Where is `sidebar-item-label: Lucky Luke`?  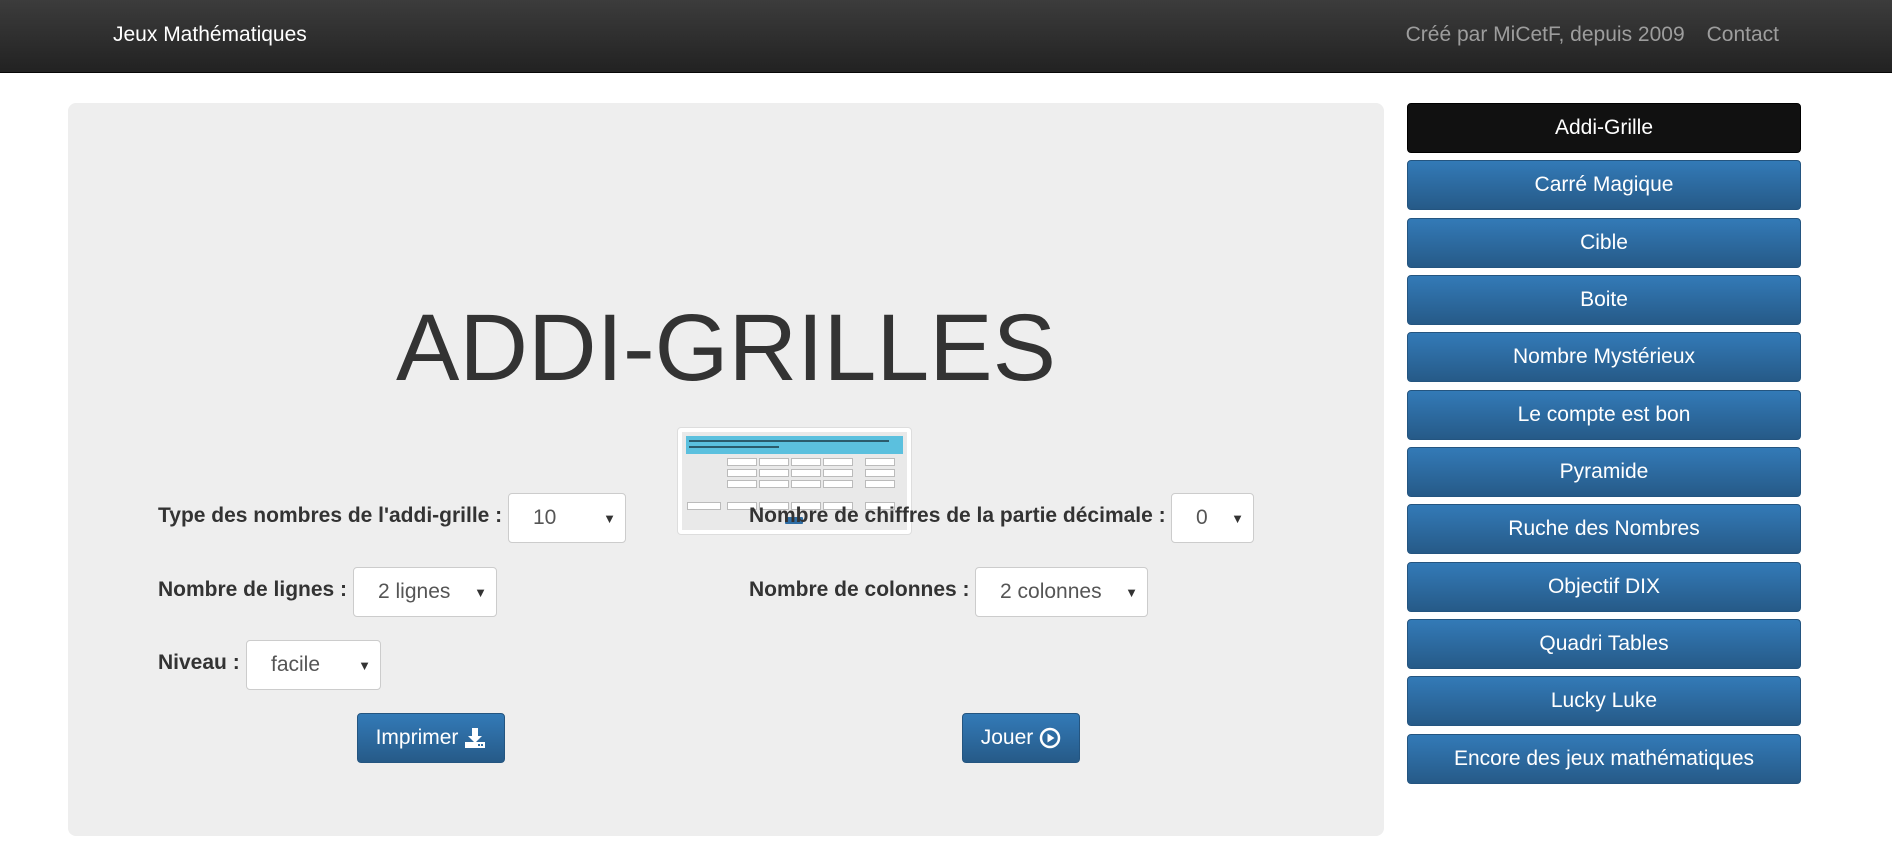 sidebar-item-label: Lucky Luke is located at coordinates (1604, 700).